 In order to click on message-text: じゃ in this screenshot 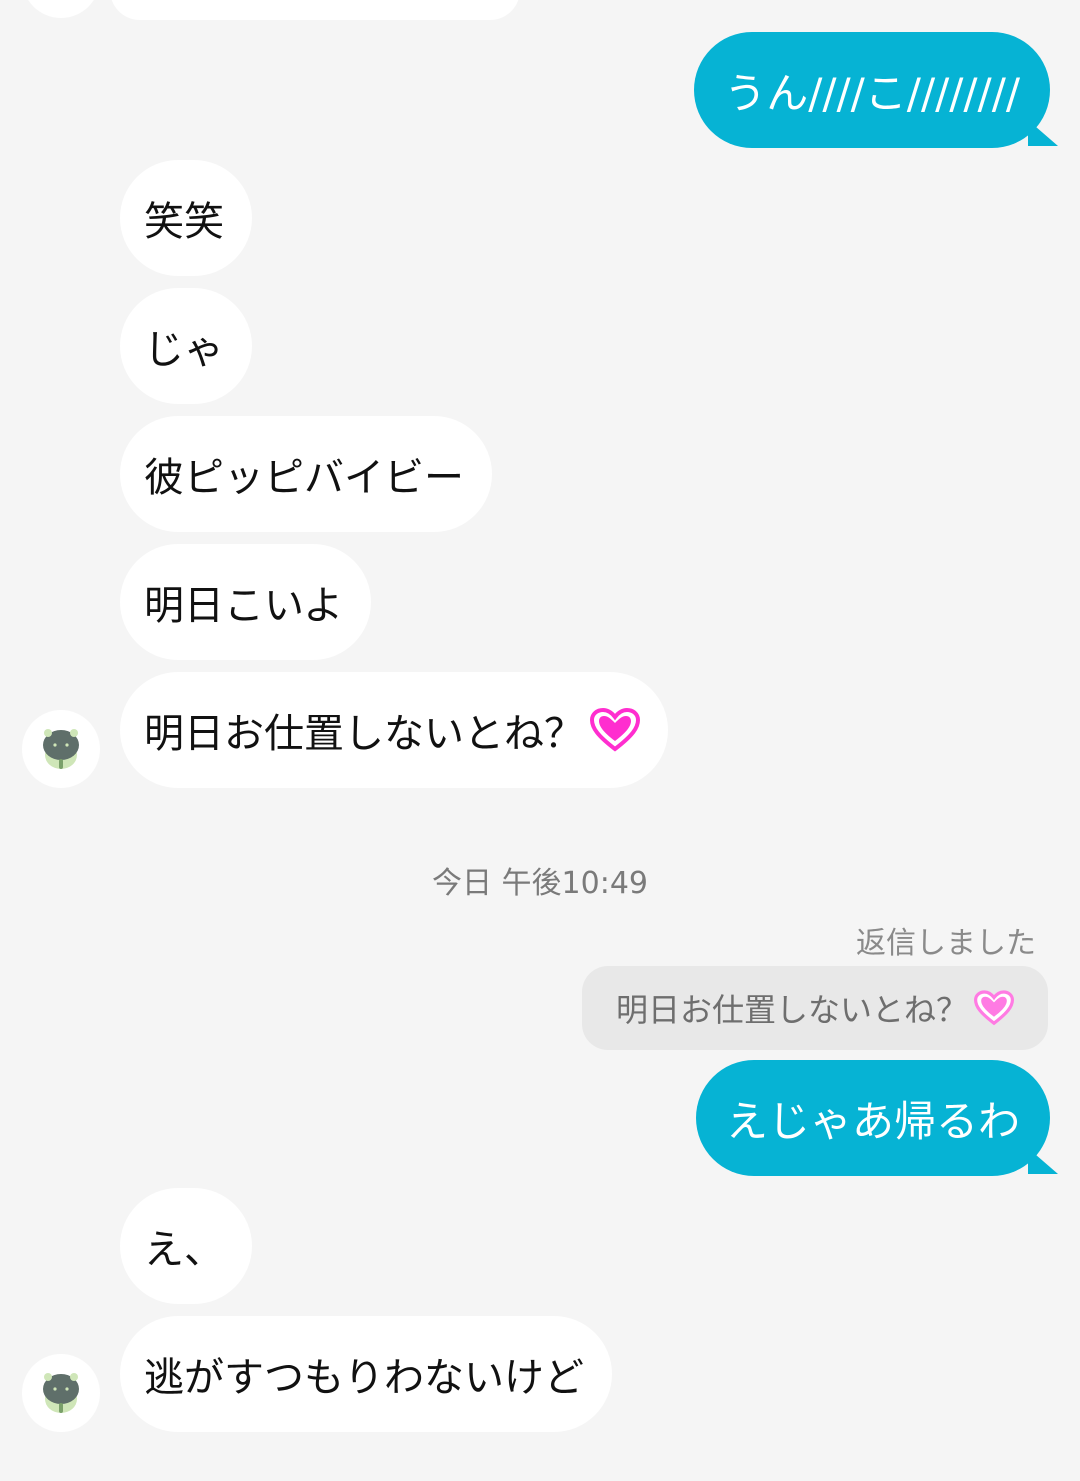, I will do `click(184, 350)`.